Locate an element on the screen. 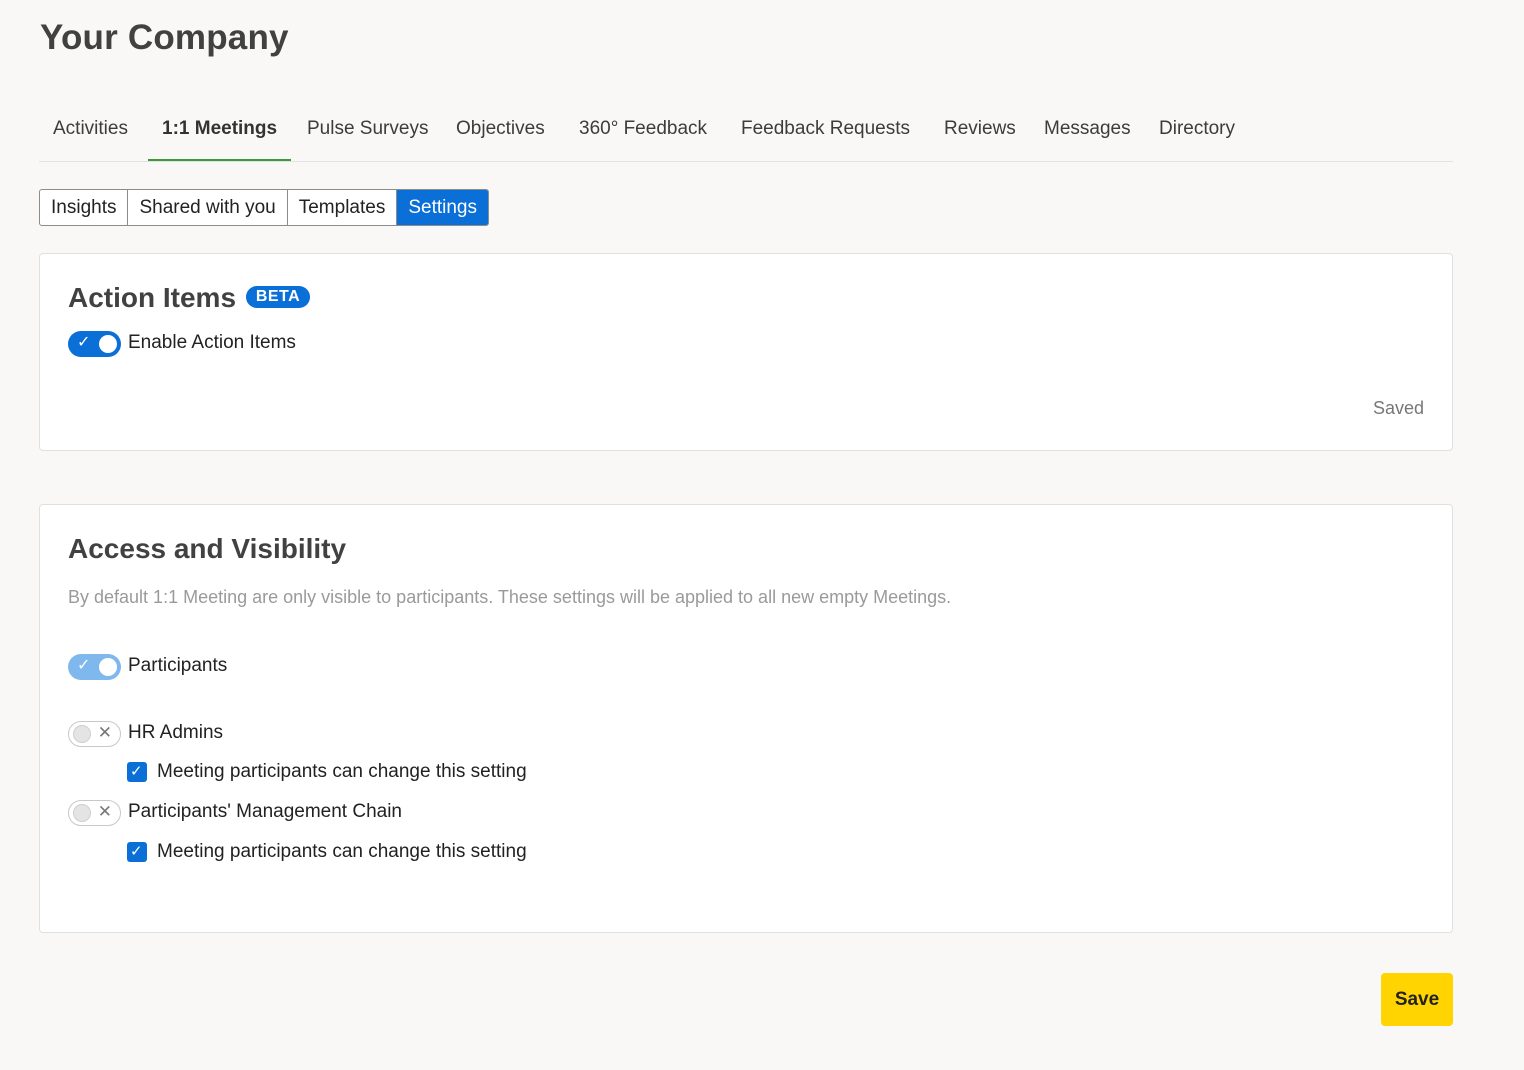  tab-activities: Activities is located at coordinates (90, 139).